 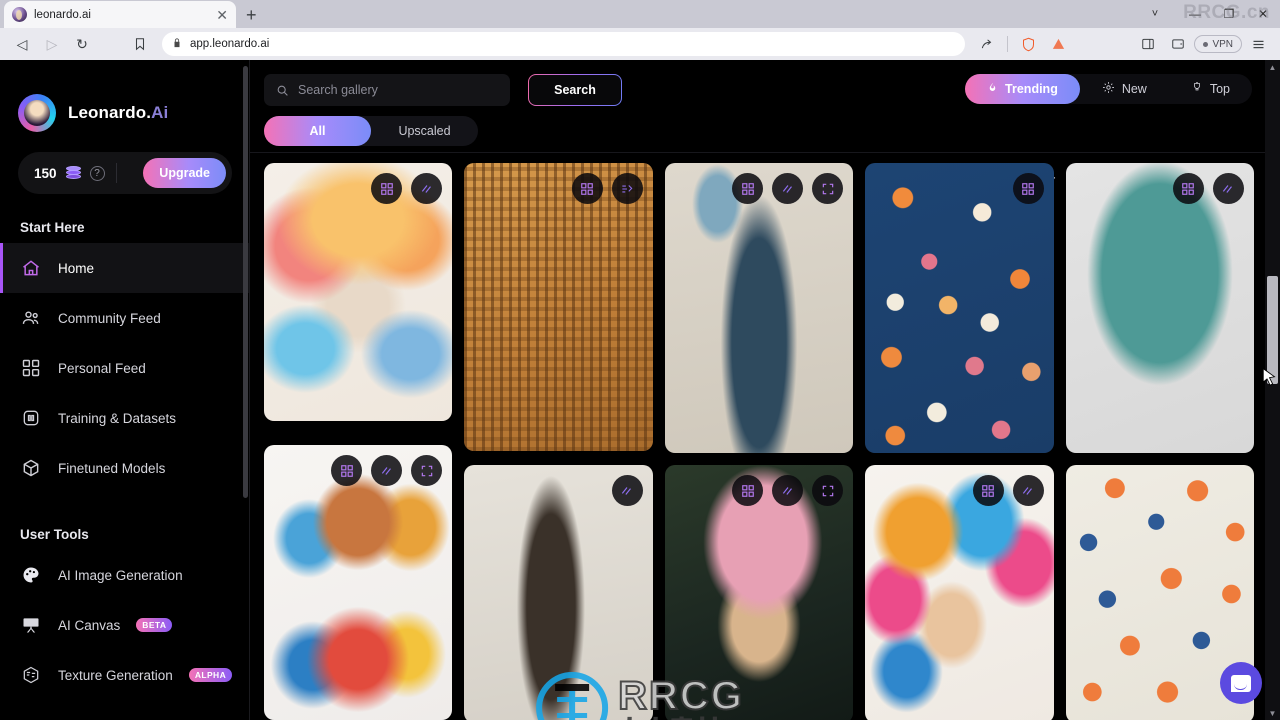 I want to click on sidebar-item-label: Personal Feed, so click(x=102, y=368).